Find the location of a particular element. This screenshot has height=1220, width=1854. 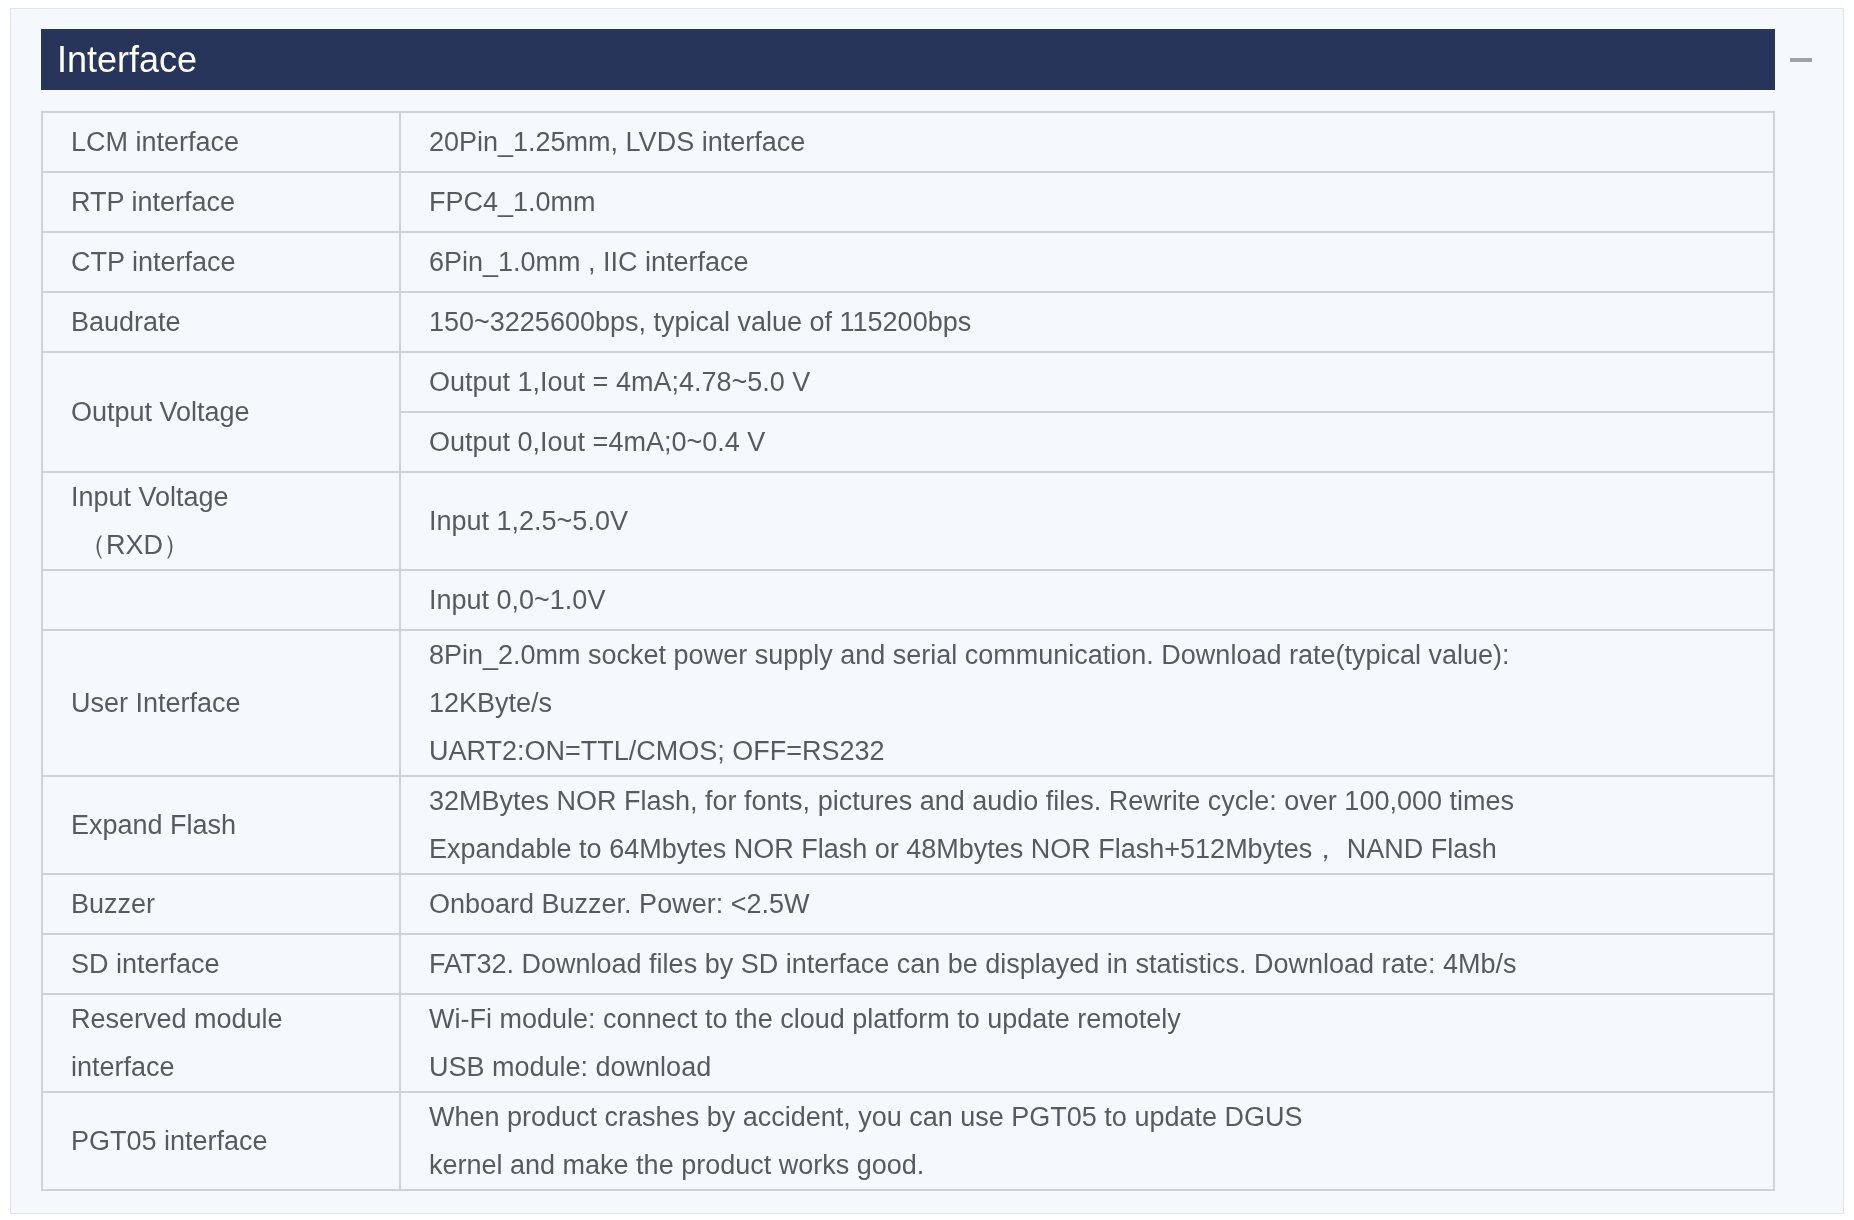

label-cell: PGT05 interface is located at coordinates (221, 1141).